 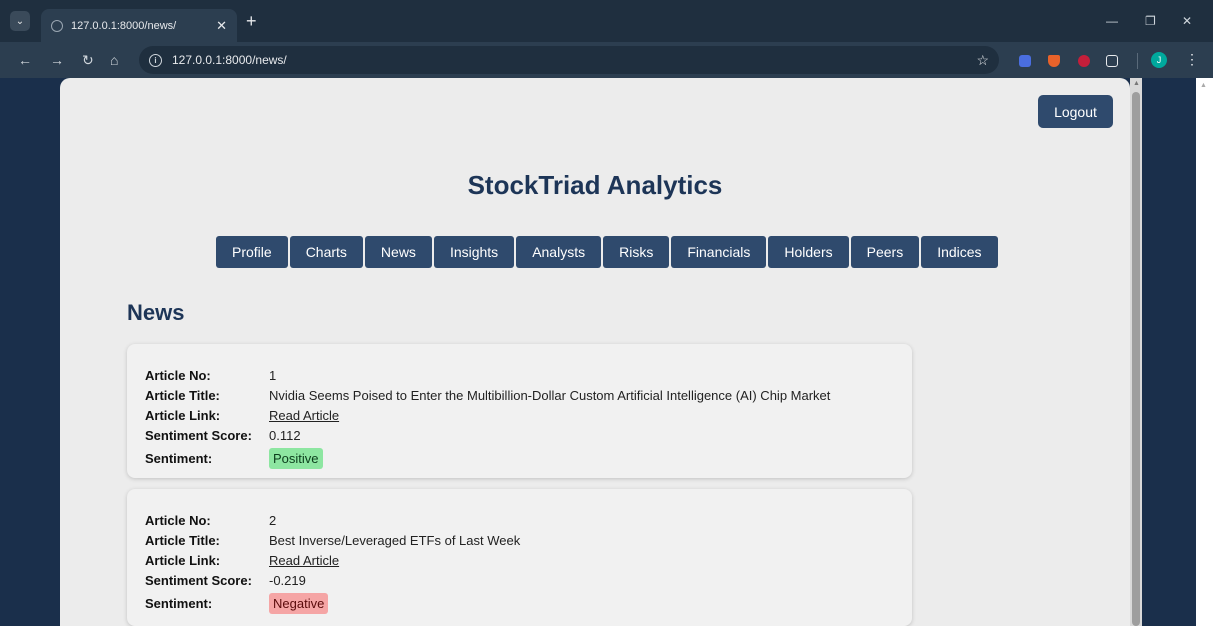 I want to click on chevron-down-icon: ⌄, so click(x=20, y=21).